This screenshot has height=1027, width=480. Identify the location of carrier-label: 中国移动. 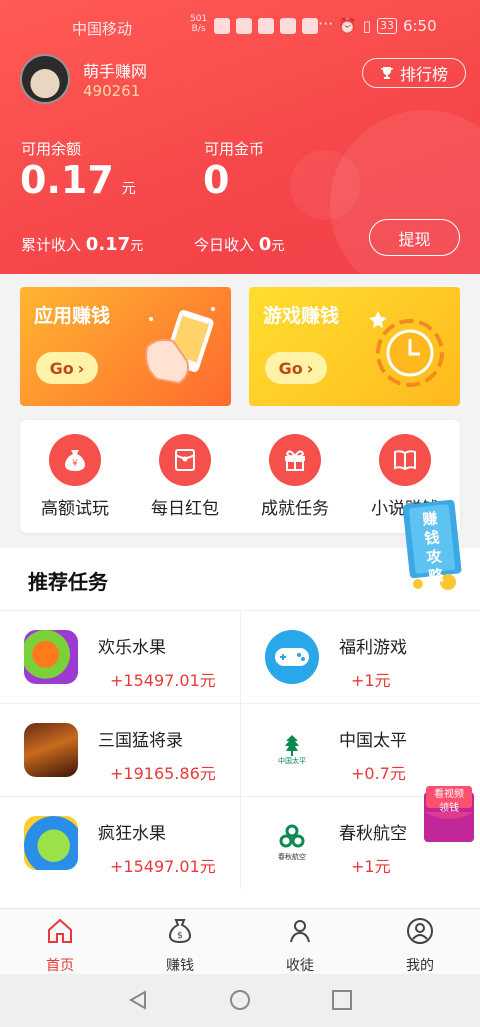
(102, 29).